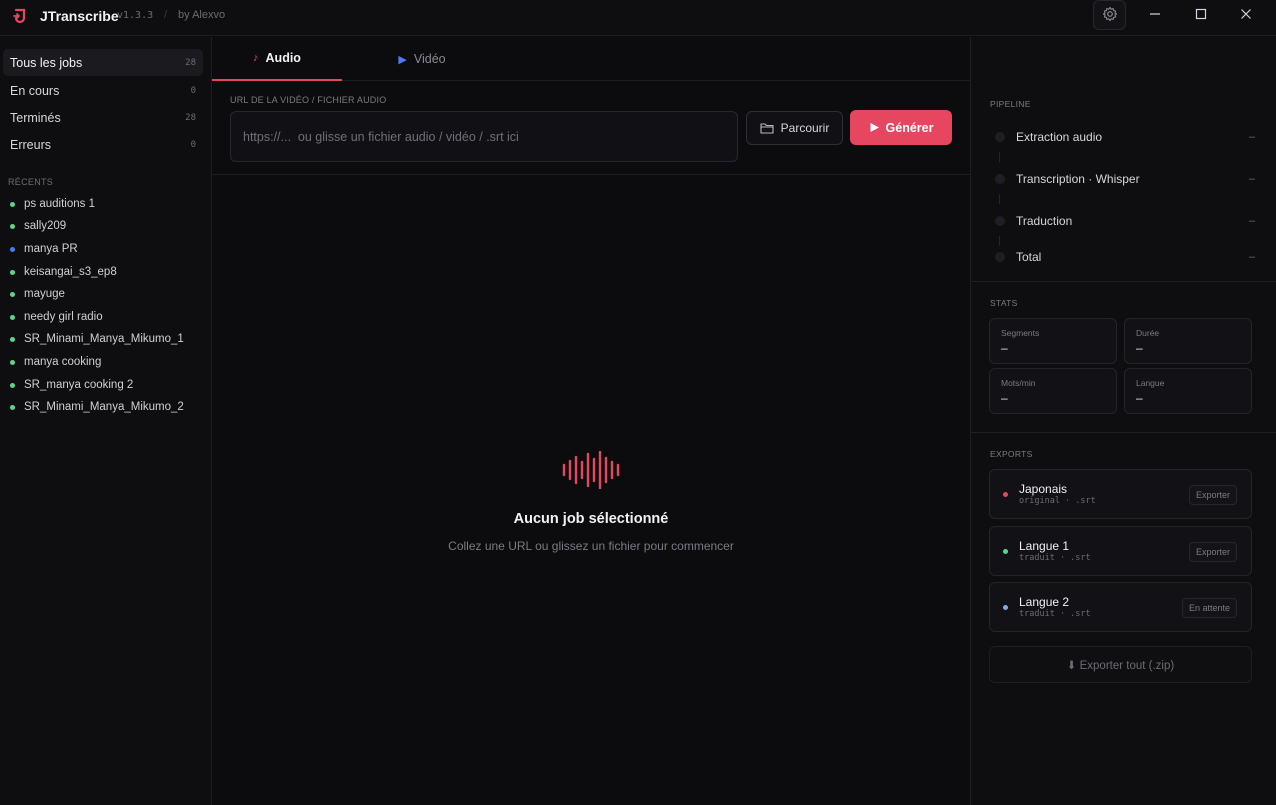 This screenshot has width=1276, height=805. What do you see at coordinates (999, 157) in the screenshot?
I see `pipeline-connector` at bounding box center [999, 157].